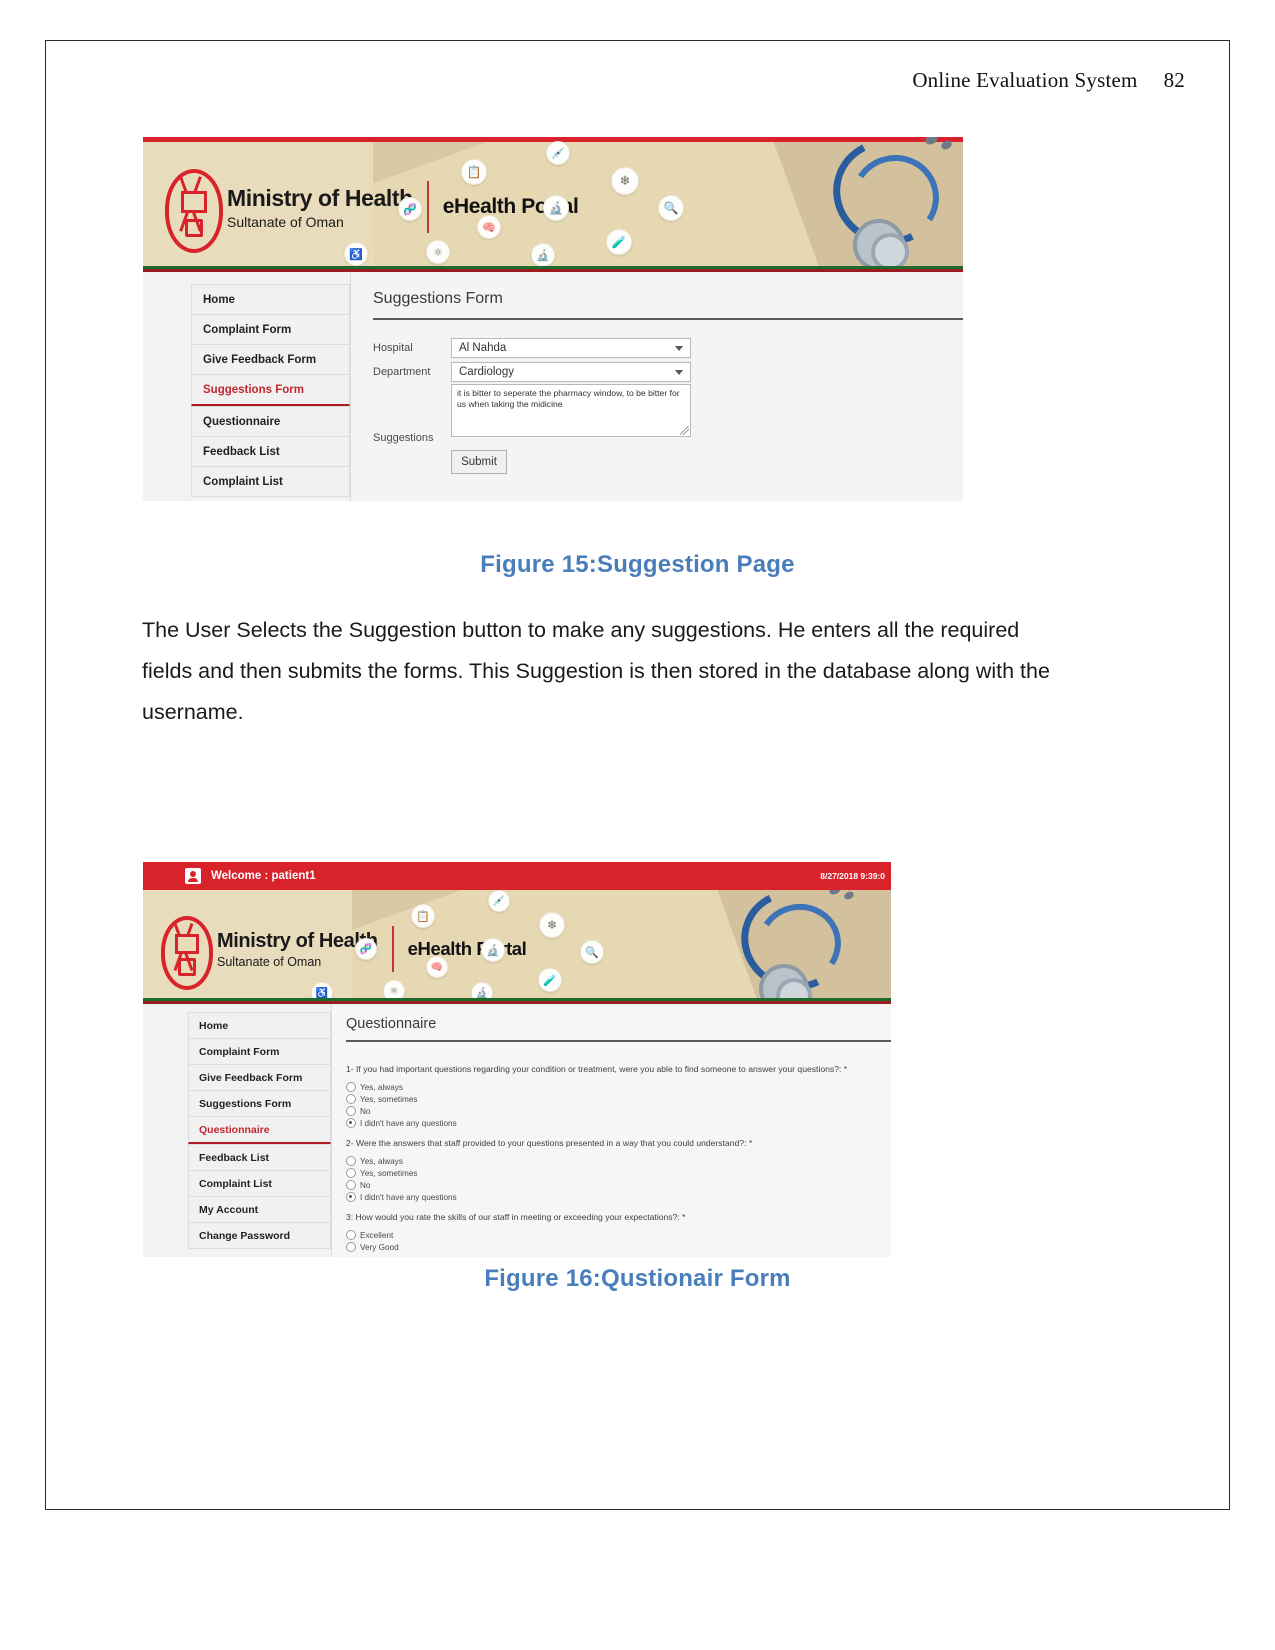 This screenshot has width=1275, height=1650. What do you see at coordinates (625, 181) in the screenshot?
I see `snowflake-icon: ❄` at bounding box center [625, 181].